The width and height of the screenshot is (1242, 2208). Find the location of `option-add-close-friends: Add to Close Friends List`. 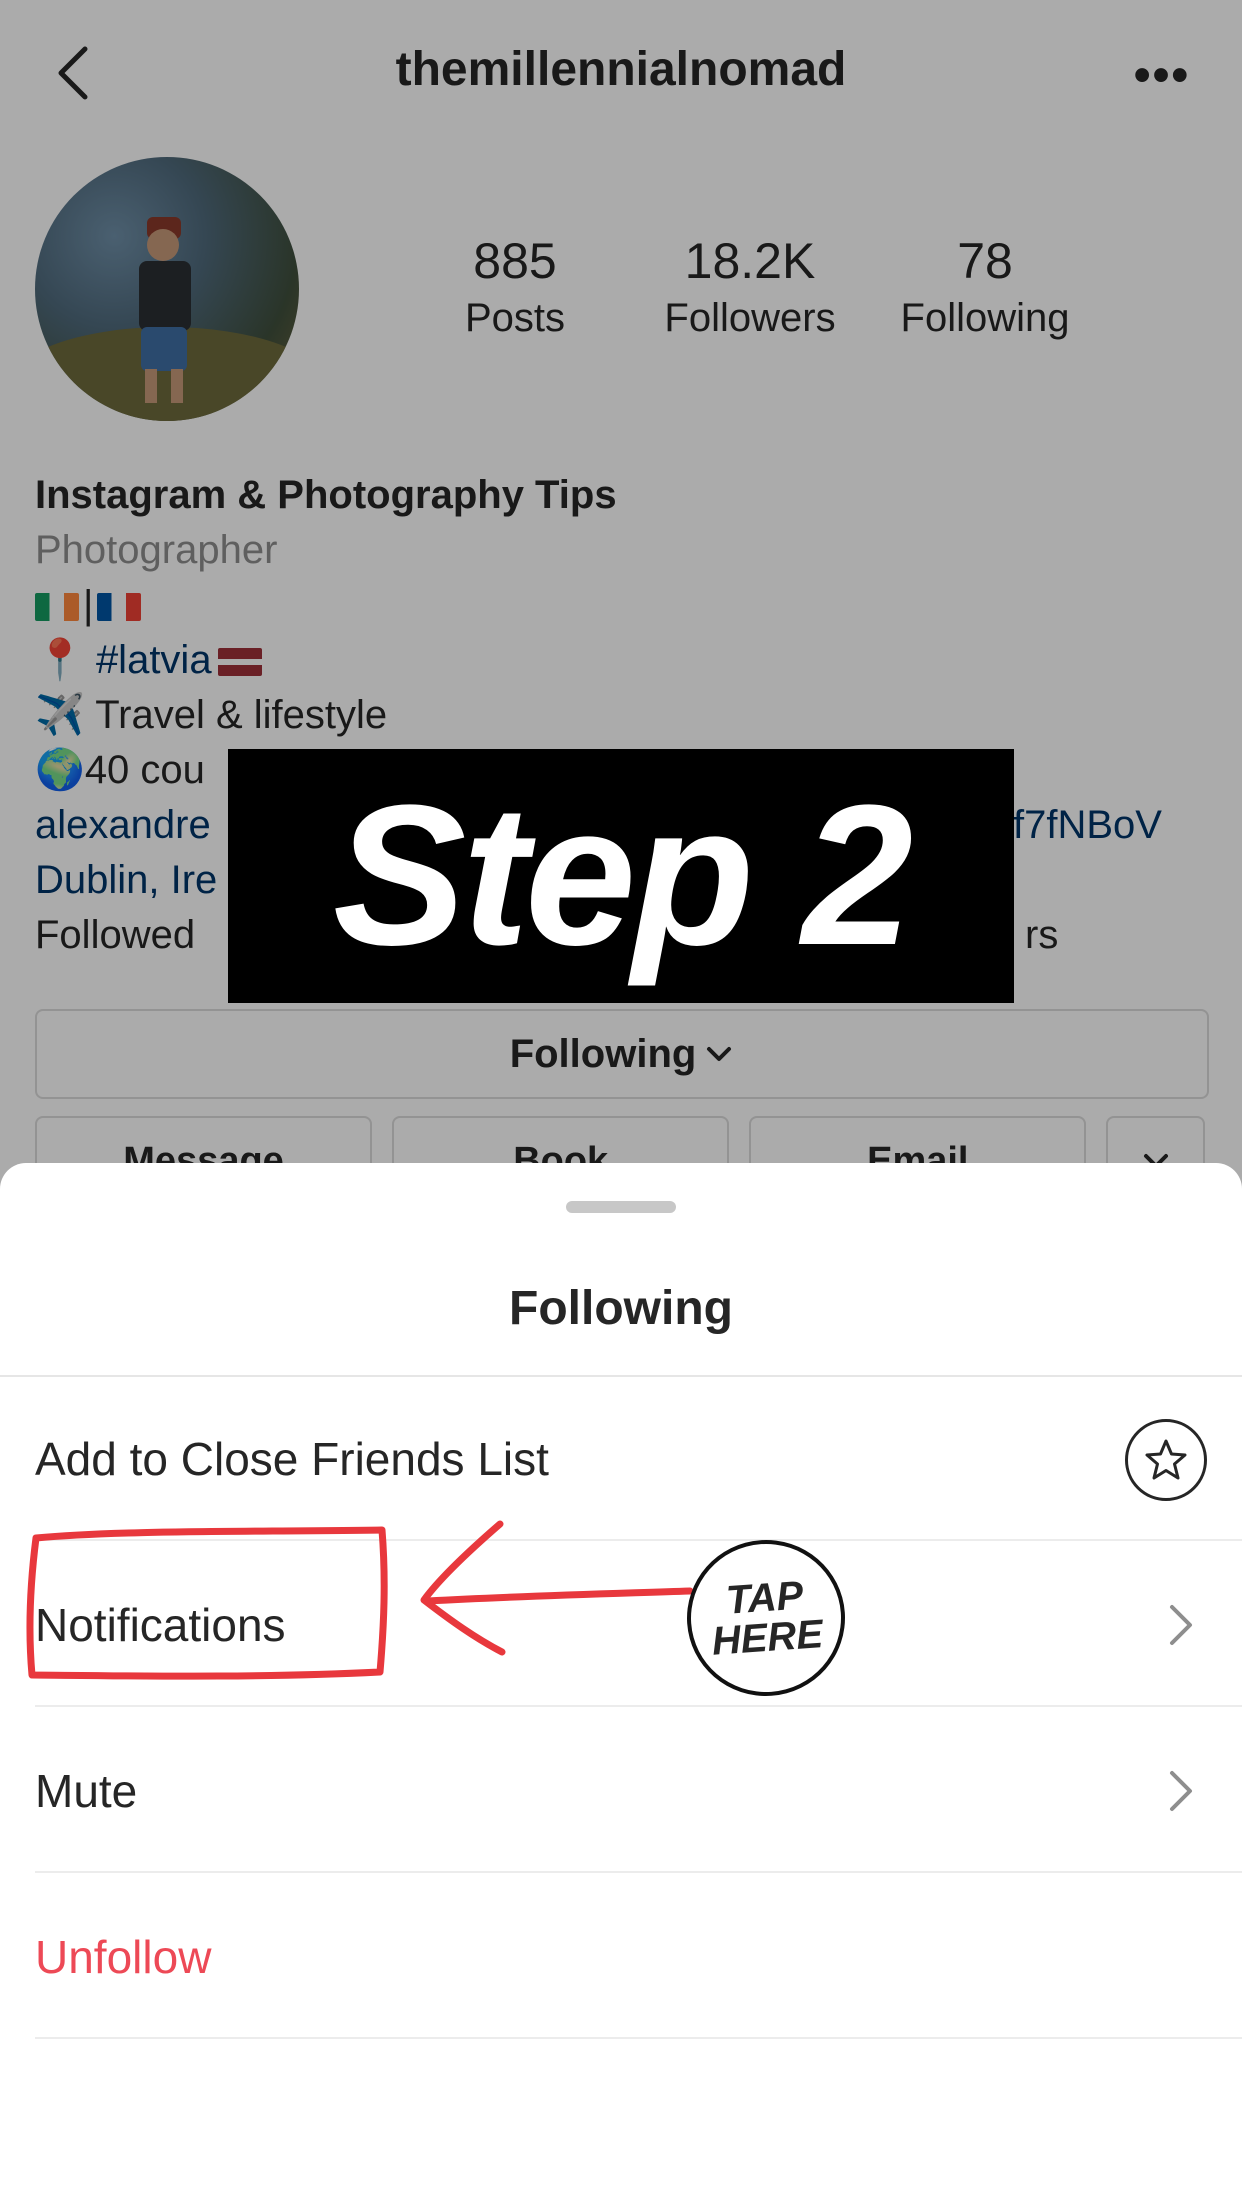

option-add-close-friends: Add to Close Friends List is located at coordinates (638, 1459).